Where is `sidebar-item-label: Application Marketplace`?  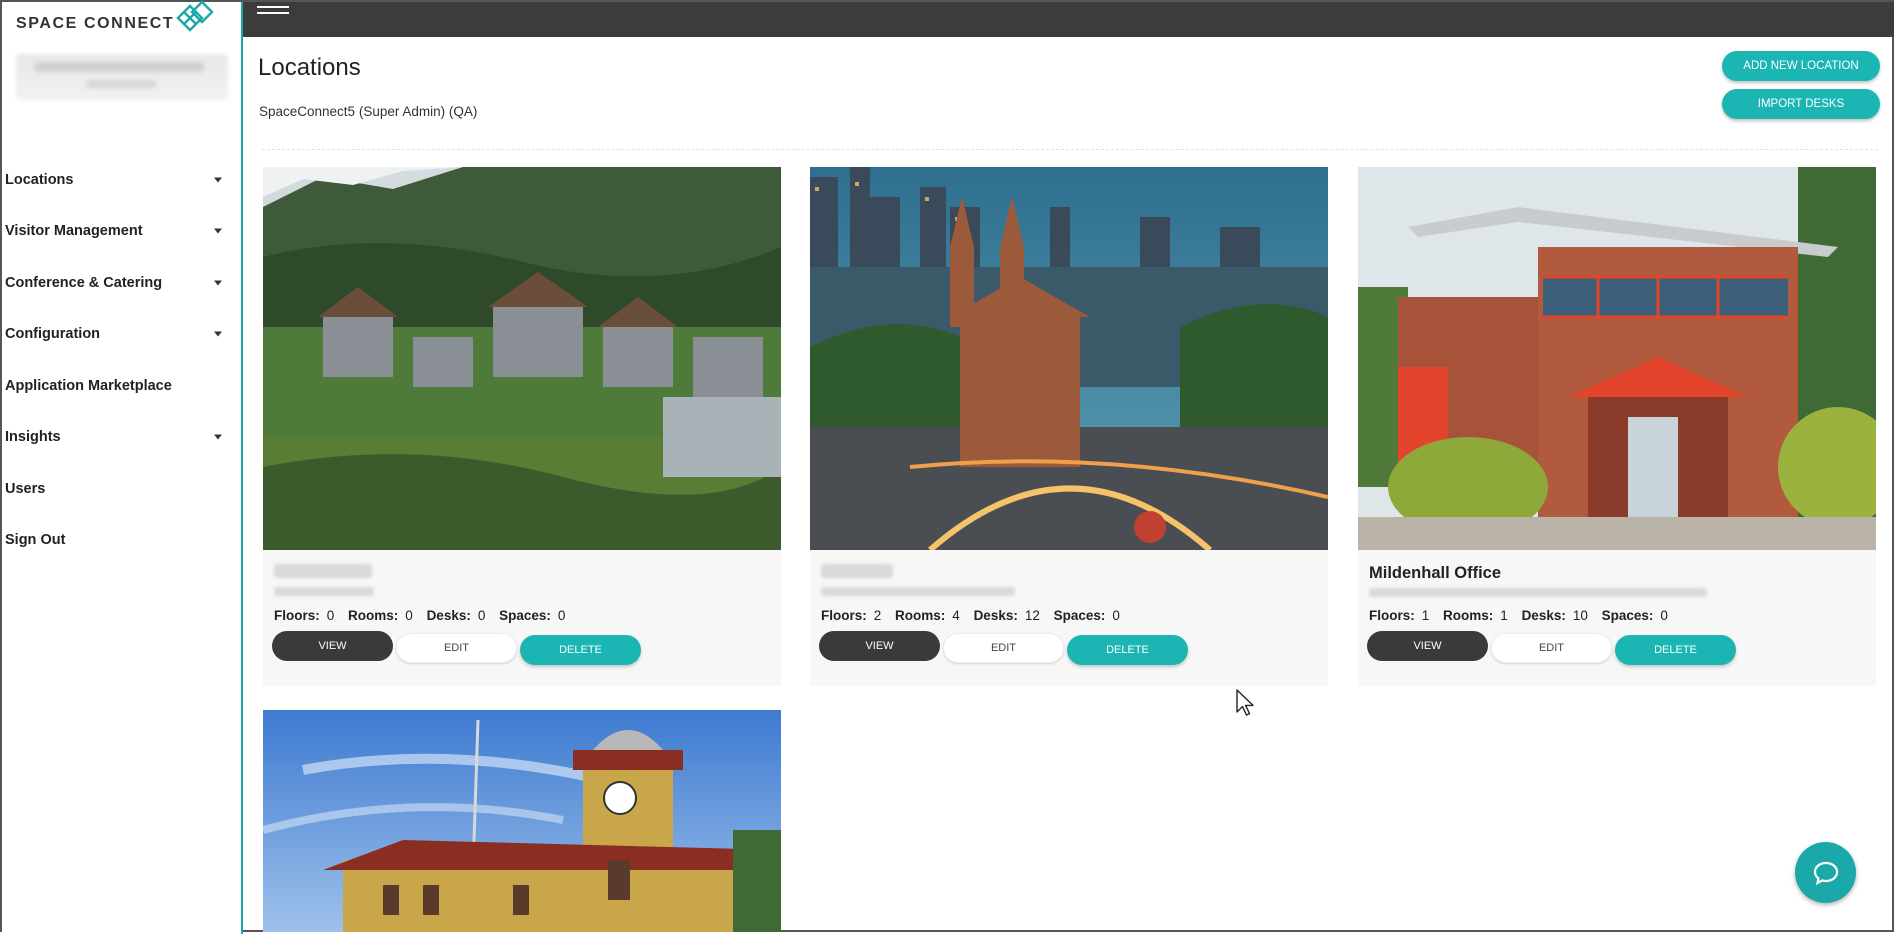
sidebar-item-label: Application Marketplace is located at coordinates (88, 385).